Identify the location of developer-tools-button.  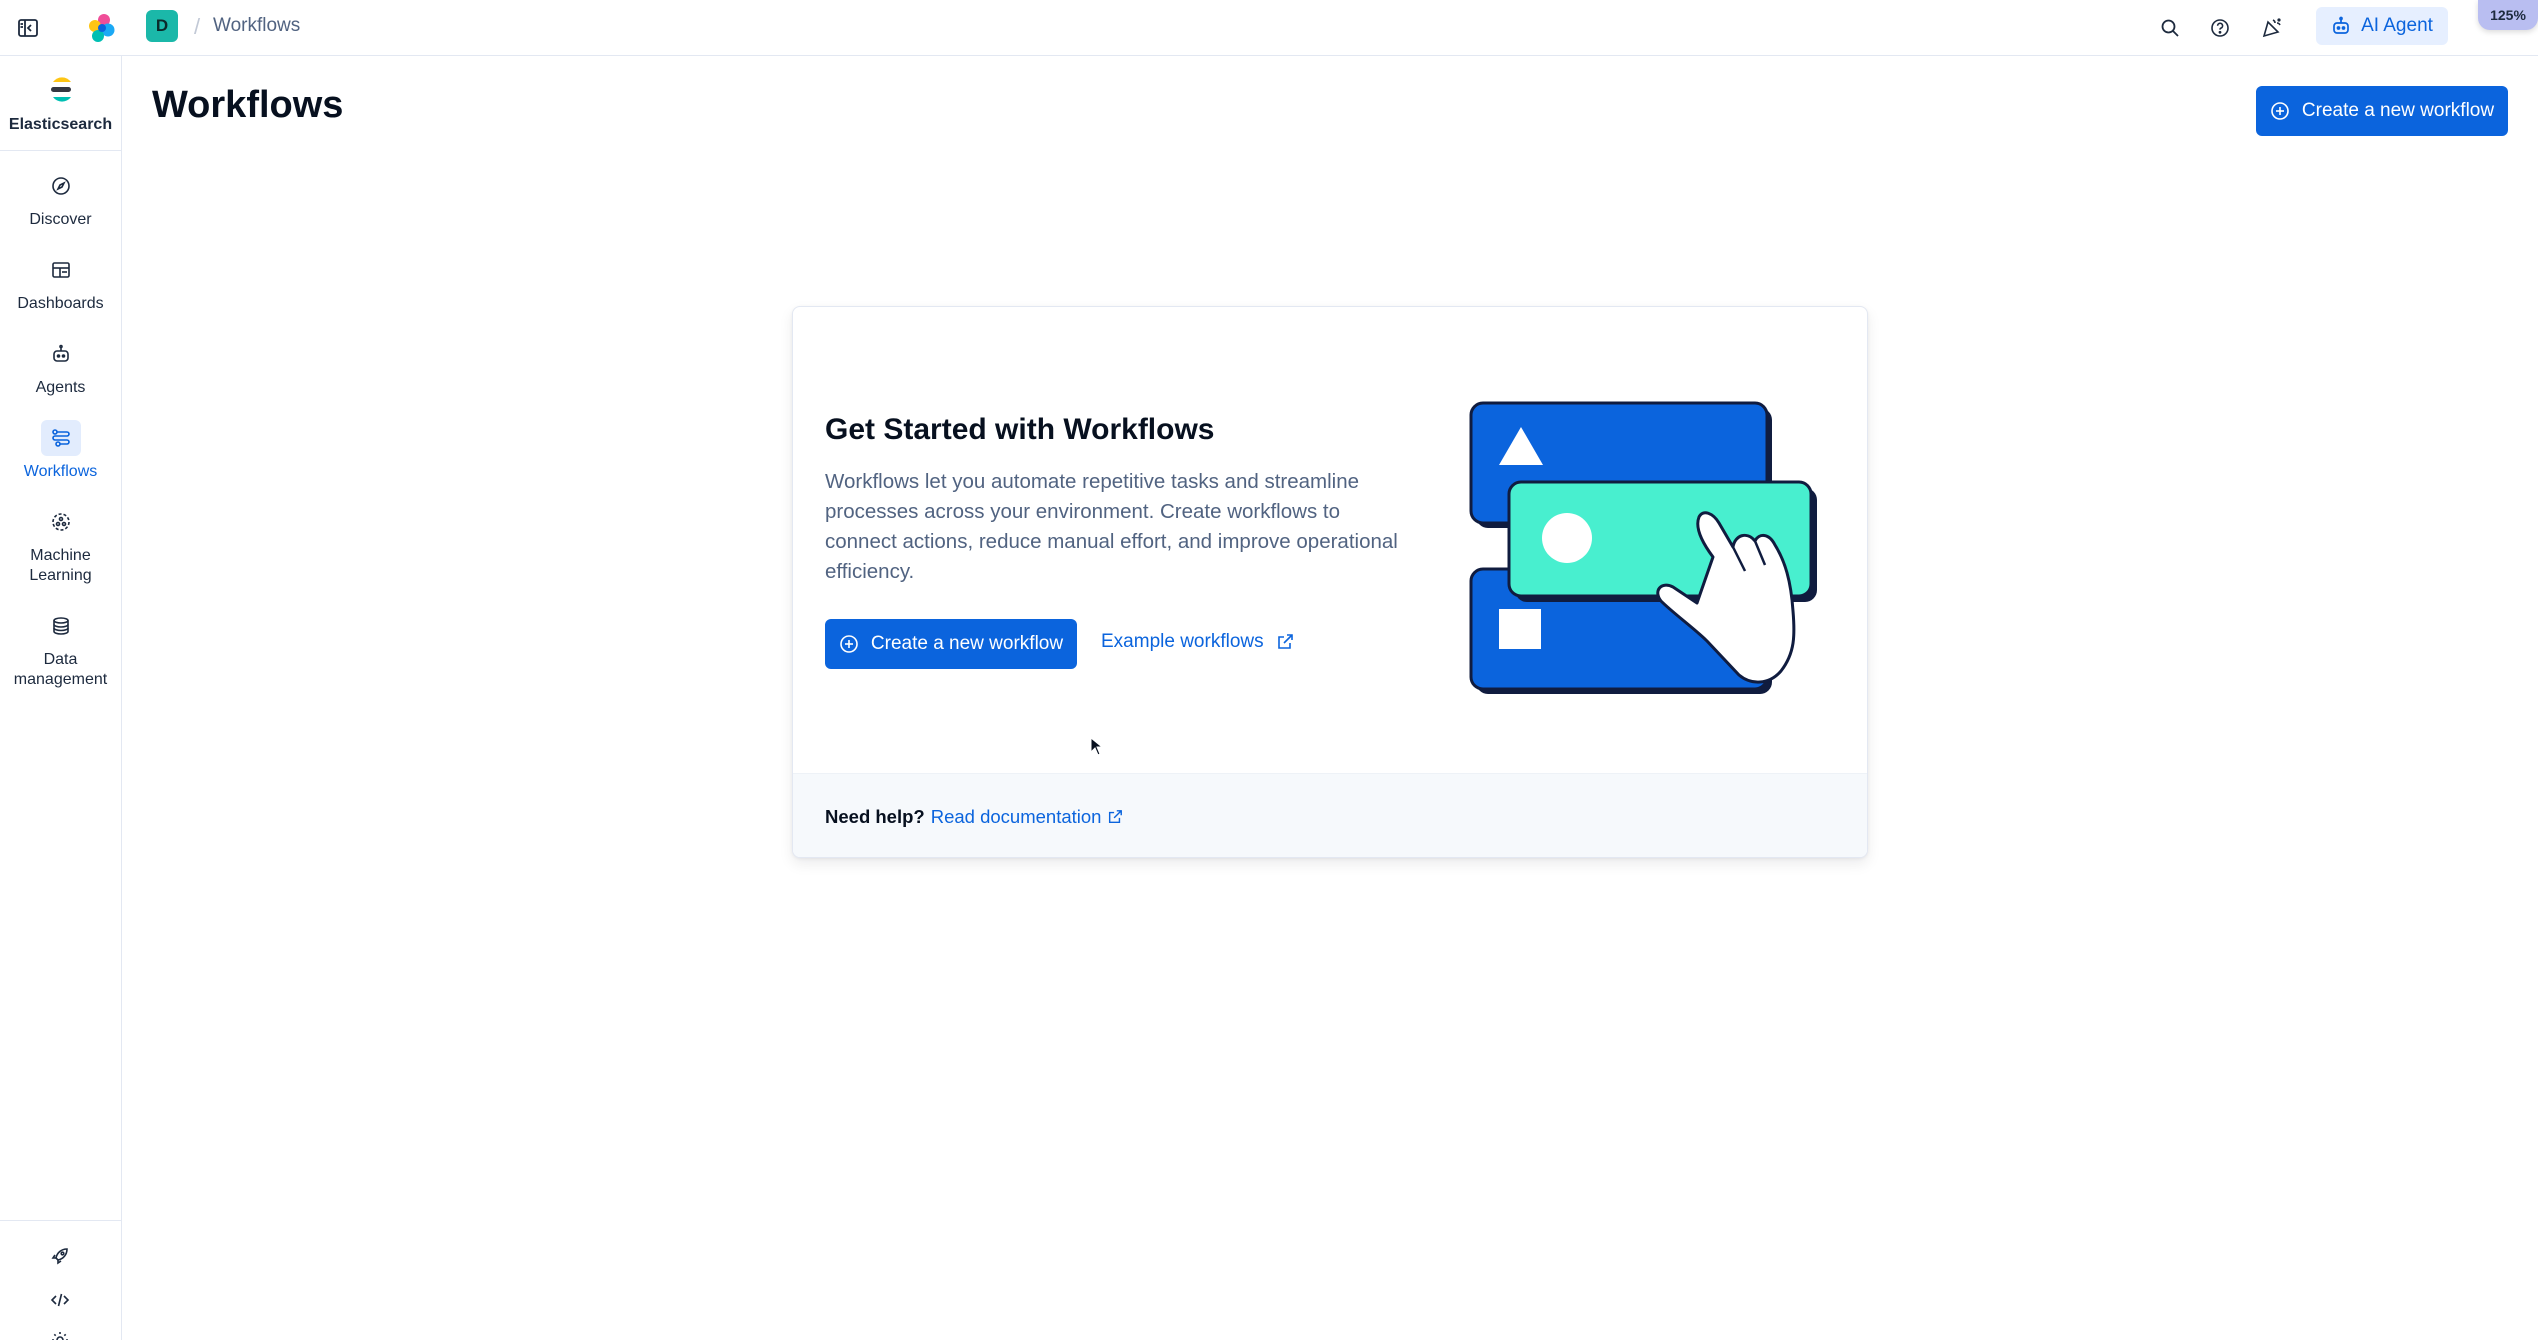
(60, 1300).